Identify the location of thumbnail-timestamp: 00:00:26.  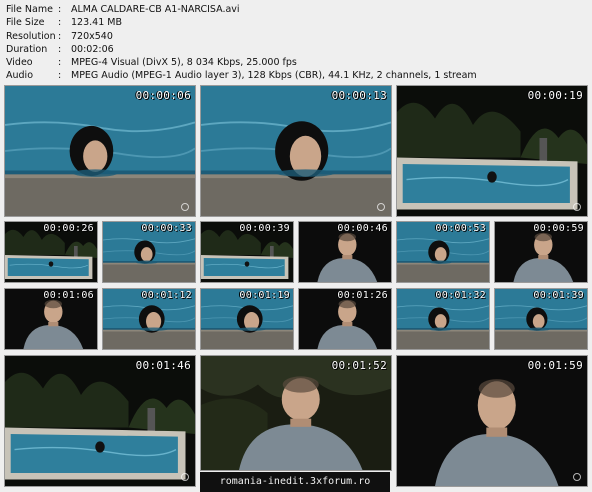
(68, 228).